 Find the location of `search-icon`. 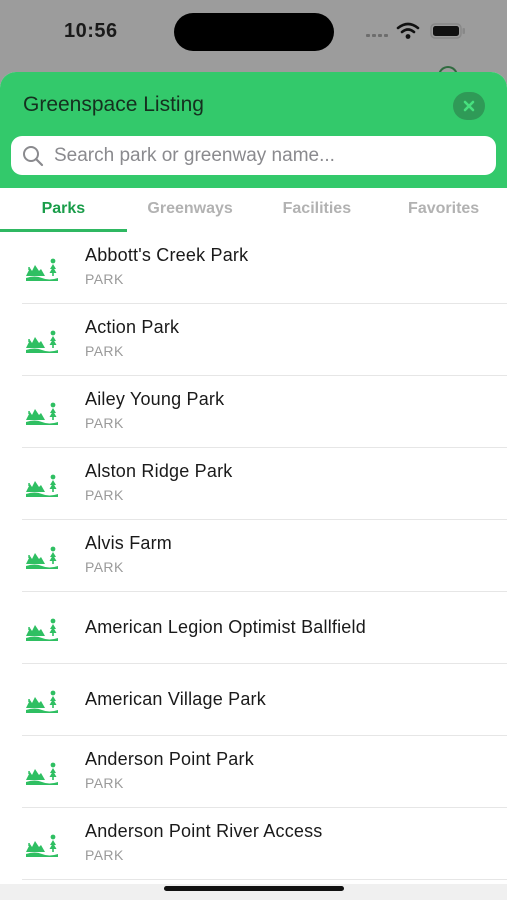

search-icon is located at coordinates (33, 155).